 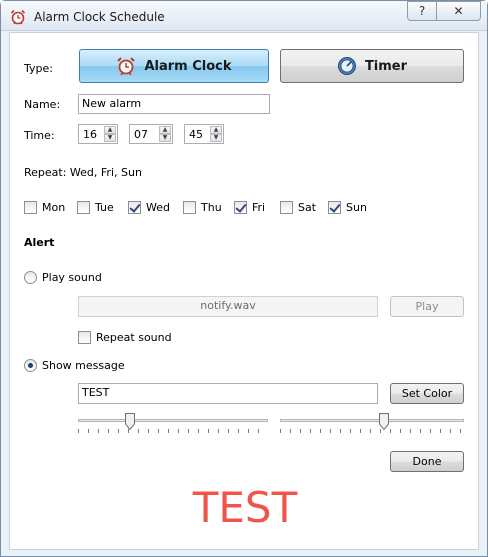 What do you see at coordinates (151, 134) in the screenshot?
I see `minutes-spinbox: 07 ▲ ▼` at bounding box center [151, 134].